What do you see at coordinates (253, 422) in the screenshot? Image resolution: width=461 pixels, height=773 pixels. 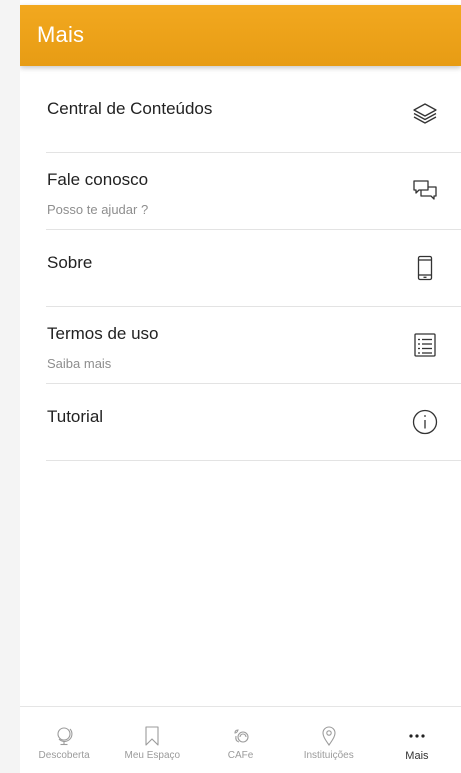 I see `menu-item-tutorial: Tutorial` at bounding box center [253, 422].